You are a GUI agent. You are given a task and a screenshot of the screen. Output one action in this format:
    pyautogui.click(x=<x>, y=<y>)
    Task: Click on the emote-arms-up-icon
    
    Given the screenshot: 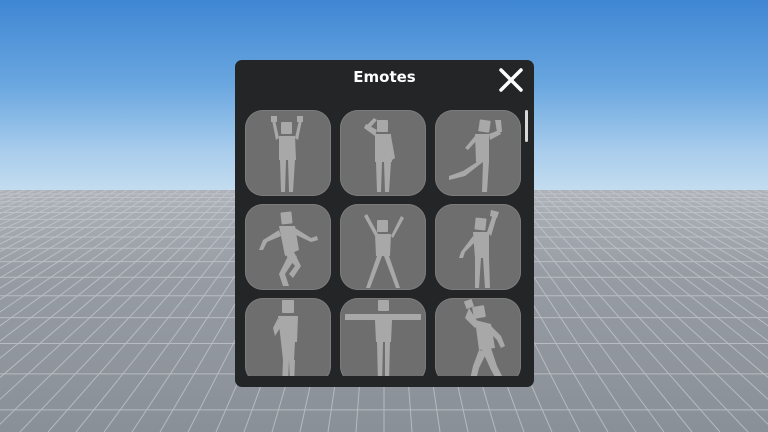 What is the action you would take?
    pyautogui.click(x=287, y=154)
    